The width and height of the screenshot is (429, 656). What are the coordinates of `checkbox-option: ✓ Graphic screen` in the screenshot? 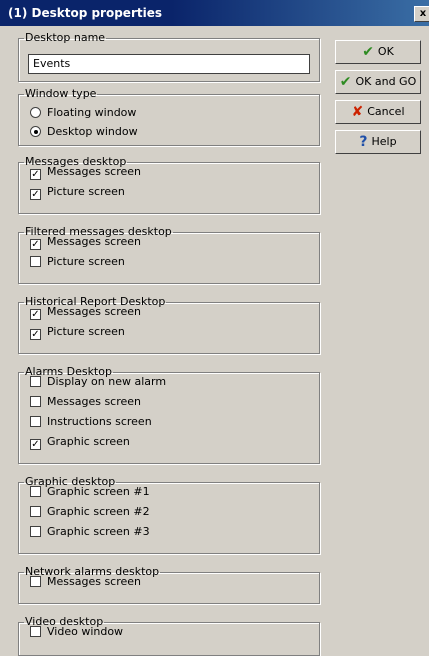 It's located at (80, 442).